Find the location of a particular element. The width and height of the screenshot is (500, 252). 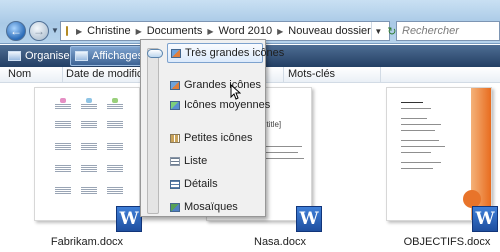

breadcrumb-documents: Documents is located at coordinates (175, 31).